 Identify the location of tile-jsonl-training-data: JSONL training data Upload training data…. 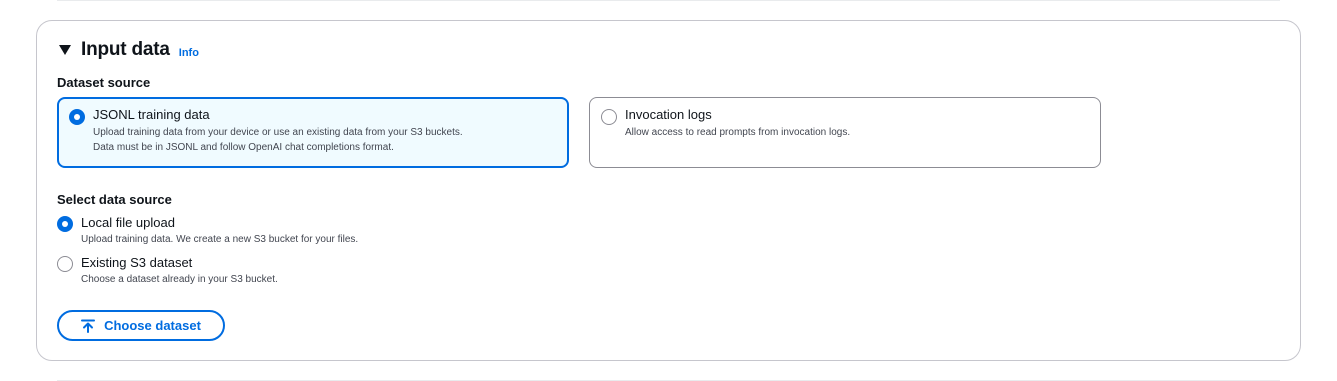
(313, 132).